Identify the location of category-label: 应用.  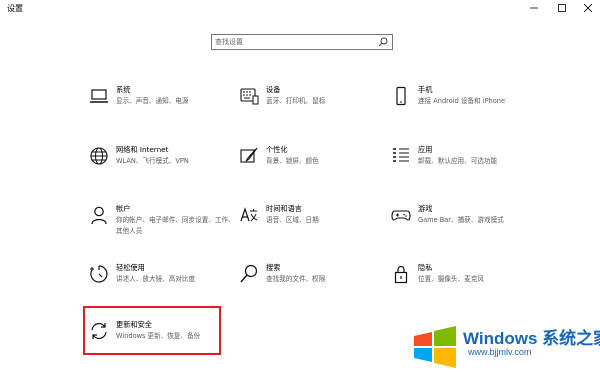
(425, 149).